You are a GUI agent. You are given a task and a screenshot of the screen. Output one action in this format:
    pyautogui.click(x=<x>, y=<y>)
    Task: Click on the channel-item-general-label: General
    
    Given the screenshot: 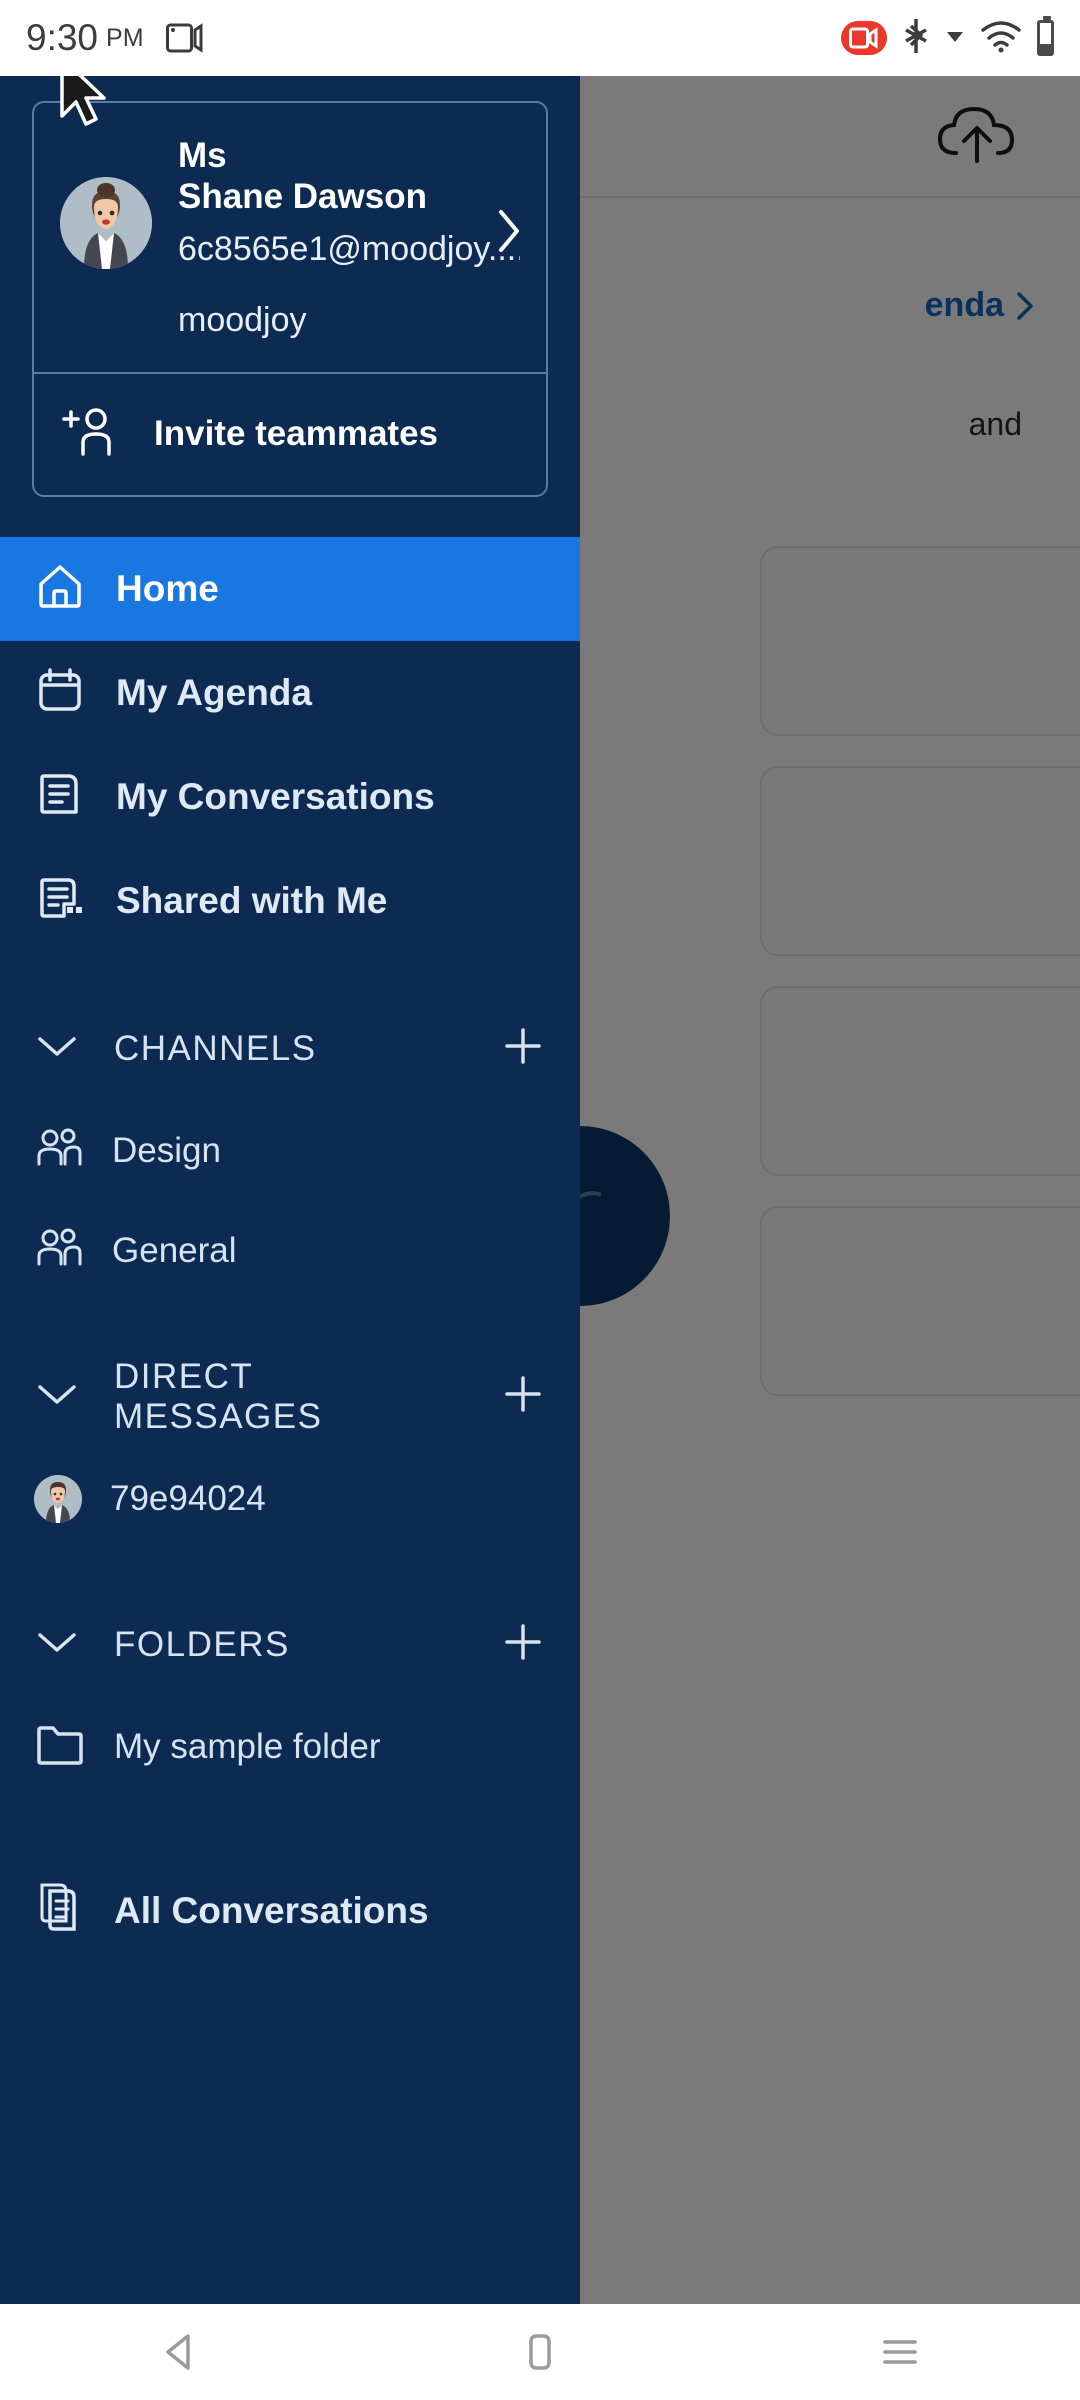 What is the action you would take?
    pyautogui.click(x=174, y=1250)
    